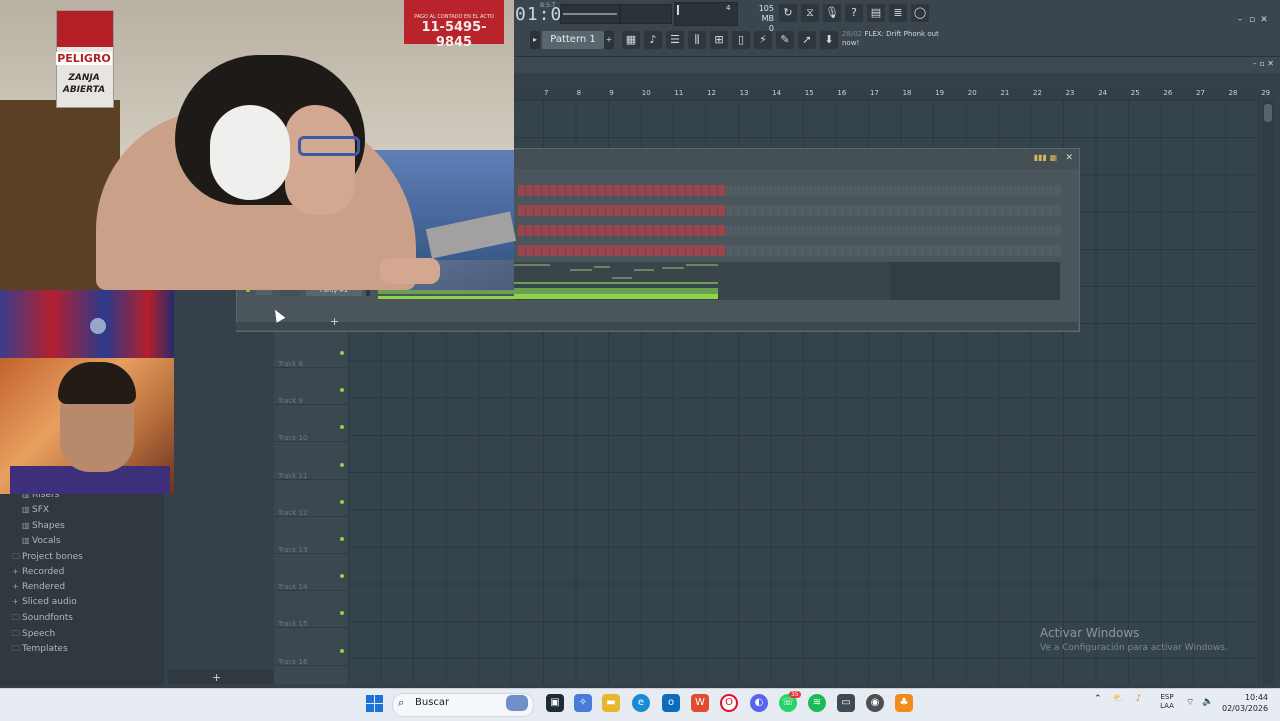 The height and width of the screenshot is (721, 1280). Describe the element at coordinates (342, 427) in the screenshot. I see `track-mute-led` at that location.